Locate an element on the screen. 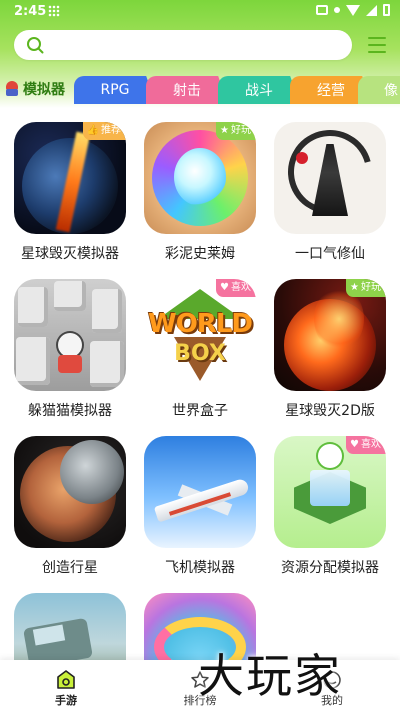 This screenshot has height=711, width=400. home-icon is located at coordinates (66, 679).